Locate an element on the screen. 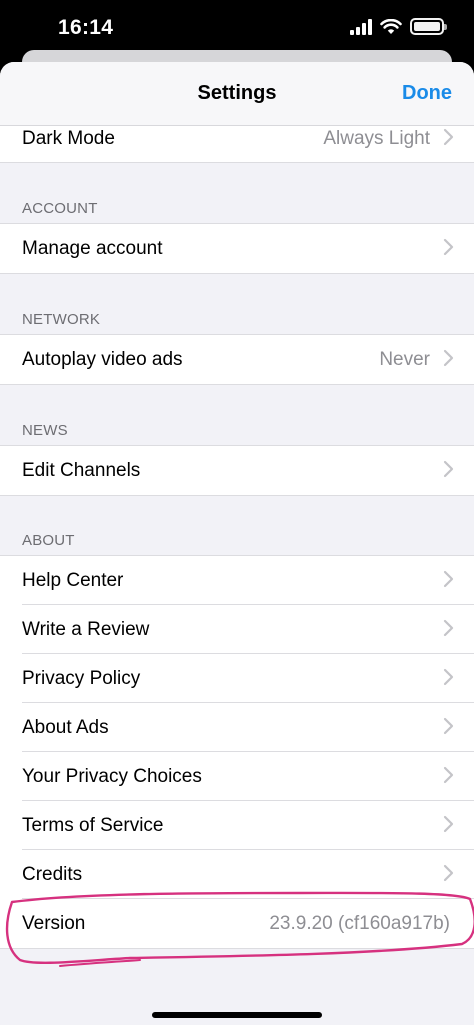 This screenshot has width=474, height=1025. row-label: Version is located at coordinates (54, 923).